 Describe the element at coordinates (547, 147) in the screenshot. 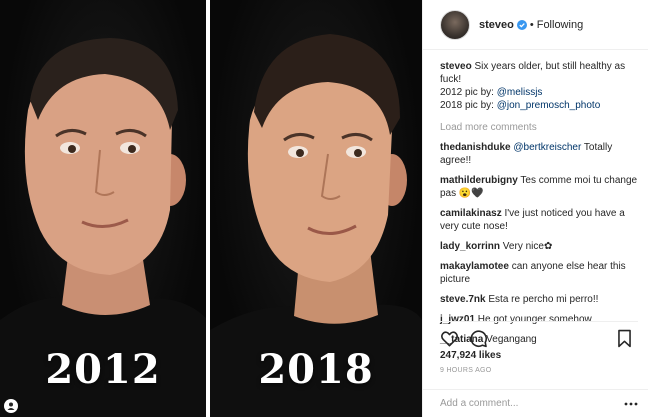

I see `comment-mention: @bertkreischer` at that location.